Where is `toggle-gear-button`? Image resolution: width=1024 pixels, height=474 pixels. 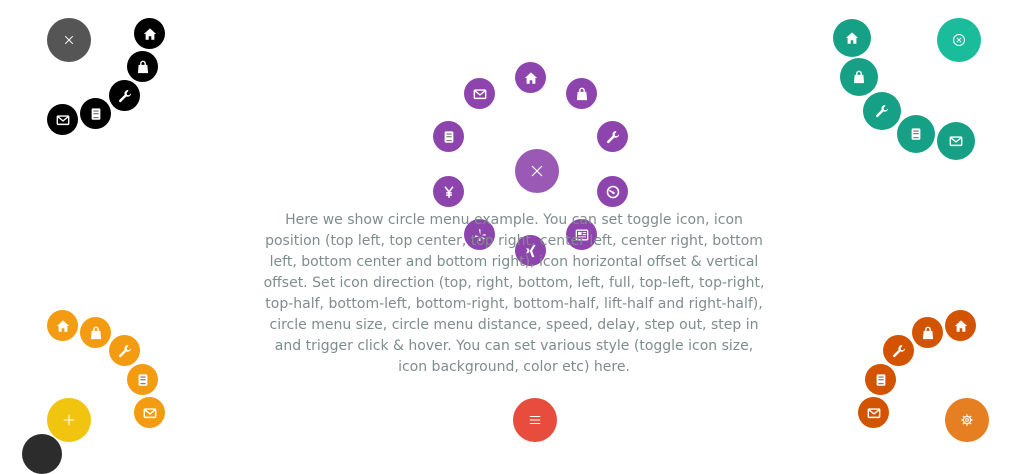 toggle-gear-button is located at coordinates (967, 420).